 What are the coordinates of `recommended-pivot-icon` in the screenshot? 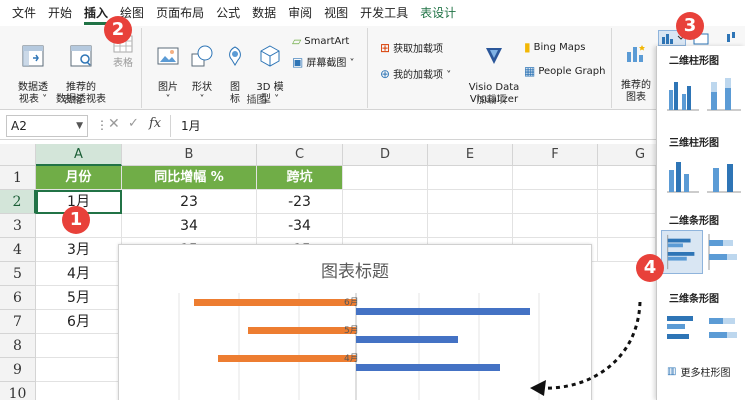 It's located at (81, 56).